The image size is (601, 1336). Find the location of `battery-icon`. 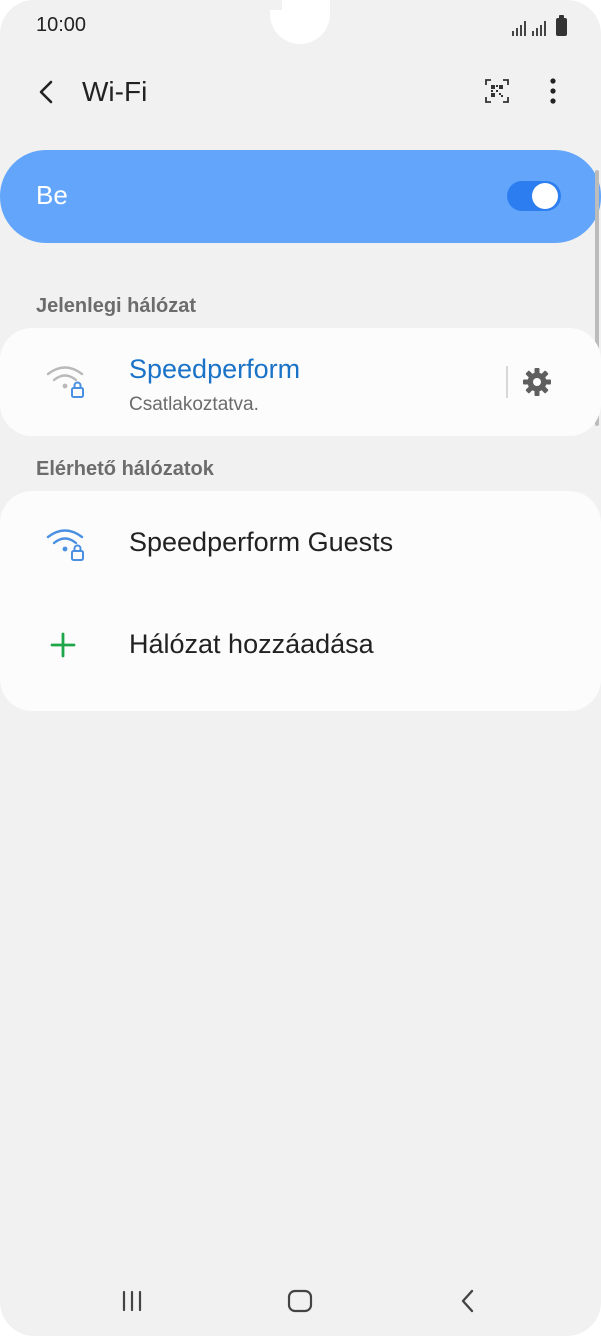

battery-icon is located at coordinates (561, 25).